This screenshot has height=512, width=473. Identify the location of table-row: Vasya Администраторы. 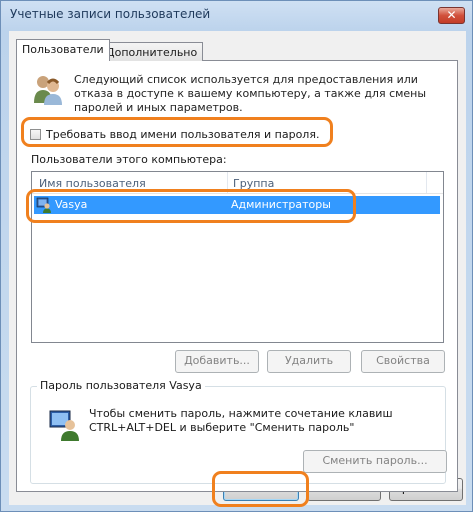
(237, 205).